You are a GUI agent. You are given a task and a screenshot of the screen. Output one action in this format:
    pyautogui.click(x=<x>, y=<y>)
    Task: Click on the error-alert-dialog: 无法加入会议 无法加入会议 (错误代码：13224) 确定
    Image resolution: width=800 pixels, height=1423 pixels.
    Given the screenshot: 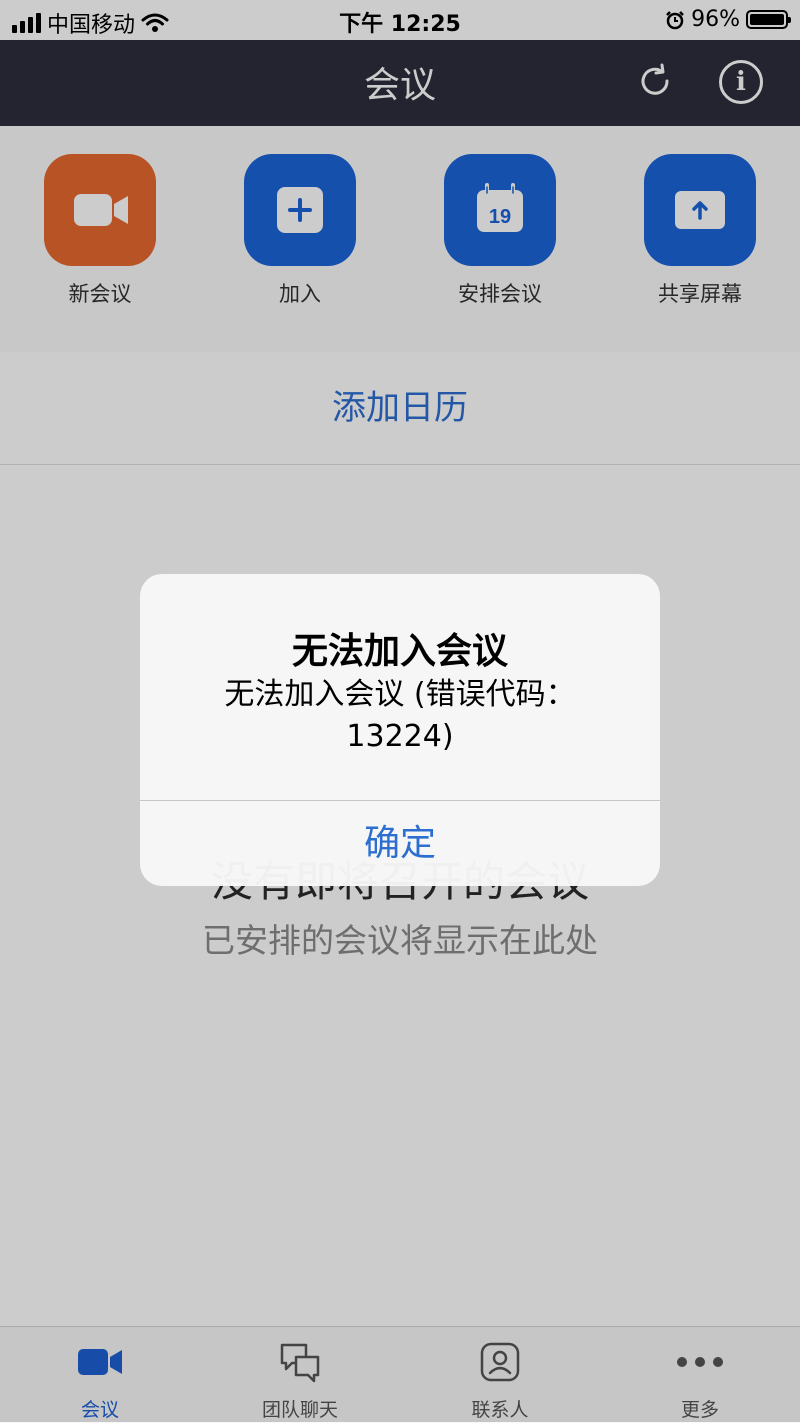 What is the action you would take?
    pyautogui.click(x=400, y=730)
    